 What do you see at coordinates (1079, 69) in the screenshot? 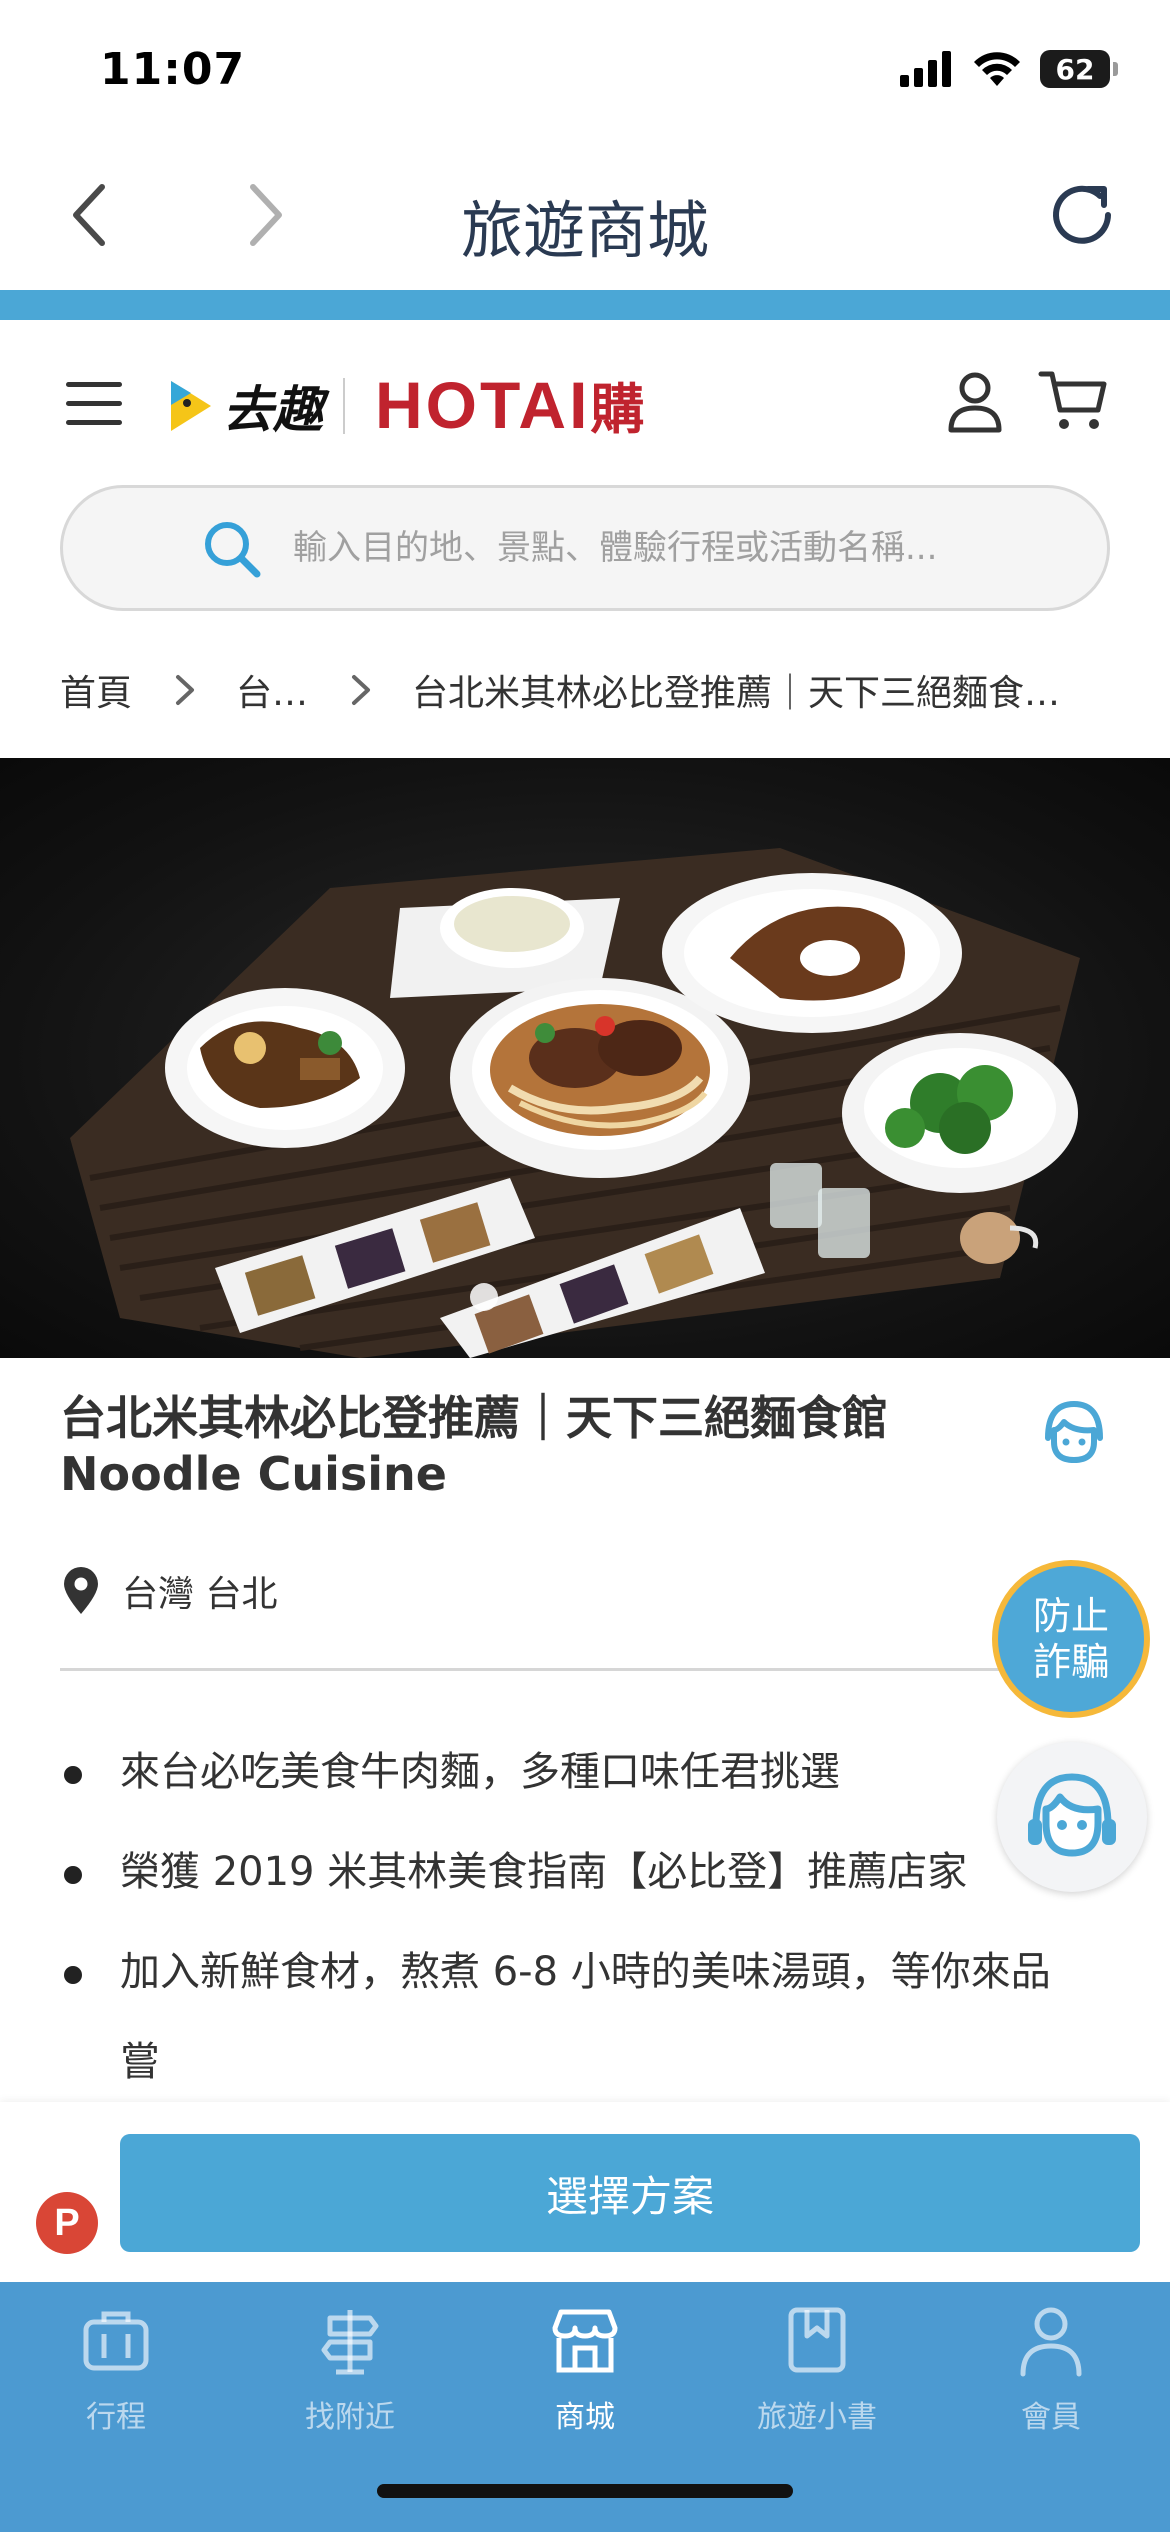
I see `battery-indicator: 62` at bounding box center [1079, 69].